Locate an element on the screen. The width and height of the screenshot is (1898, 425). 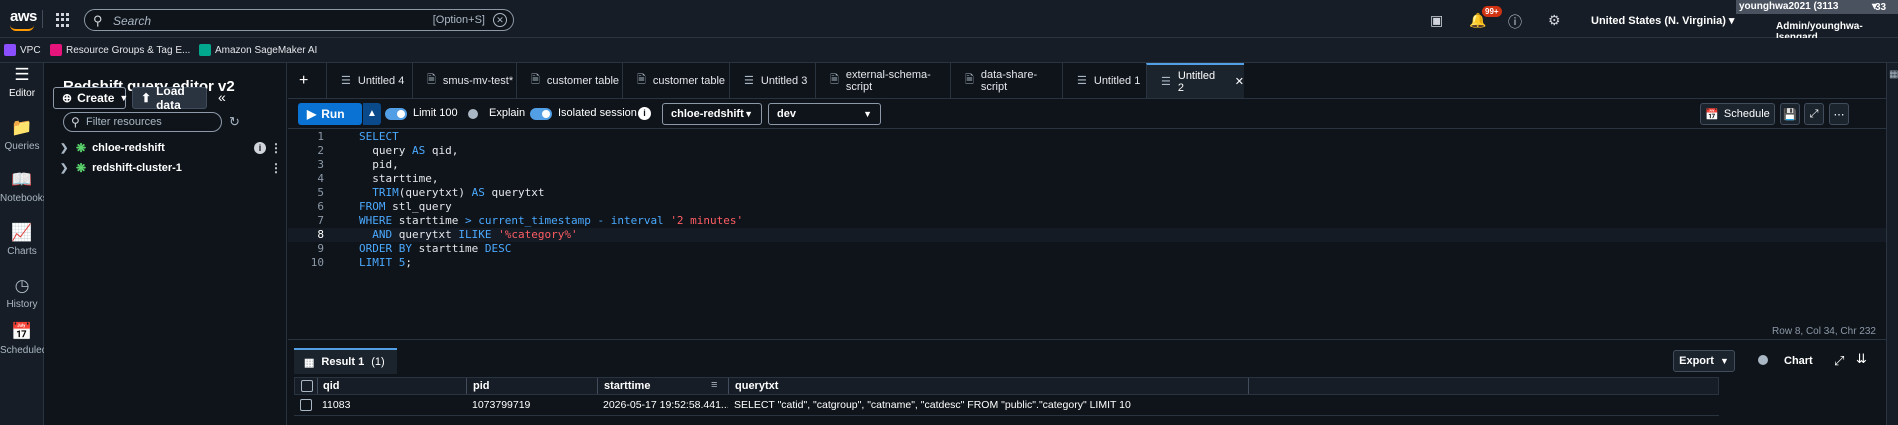
filter-resources-field: ⚲ is located at coordinates (142, 122).